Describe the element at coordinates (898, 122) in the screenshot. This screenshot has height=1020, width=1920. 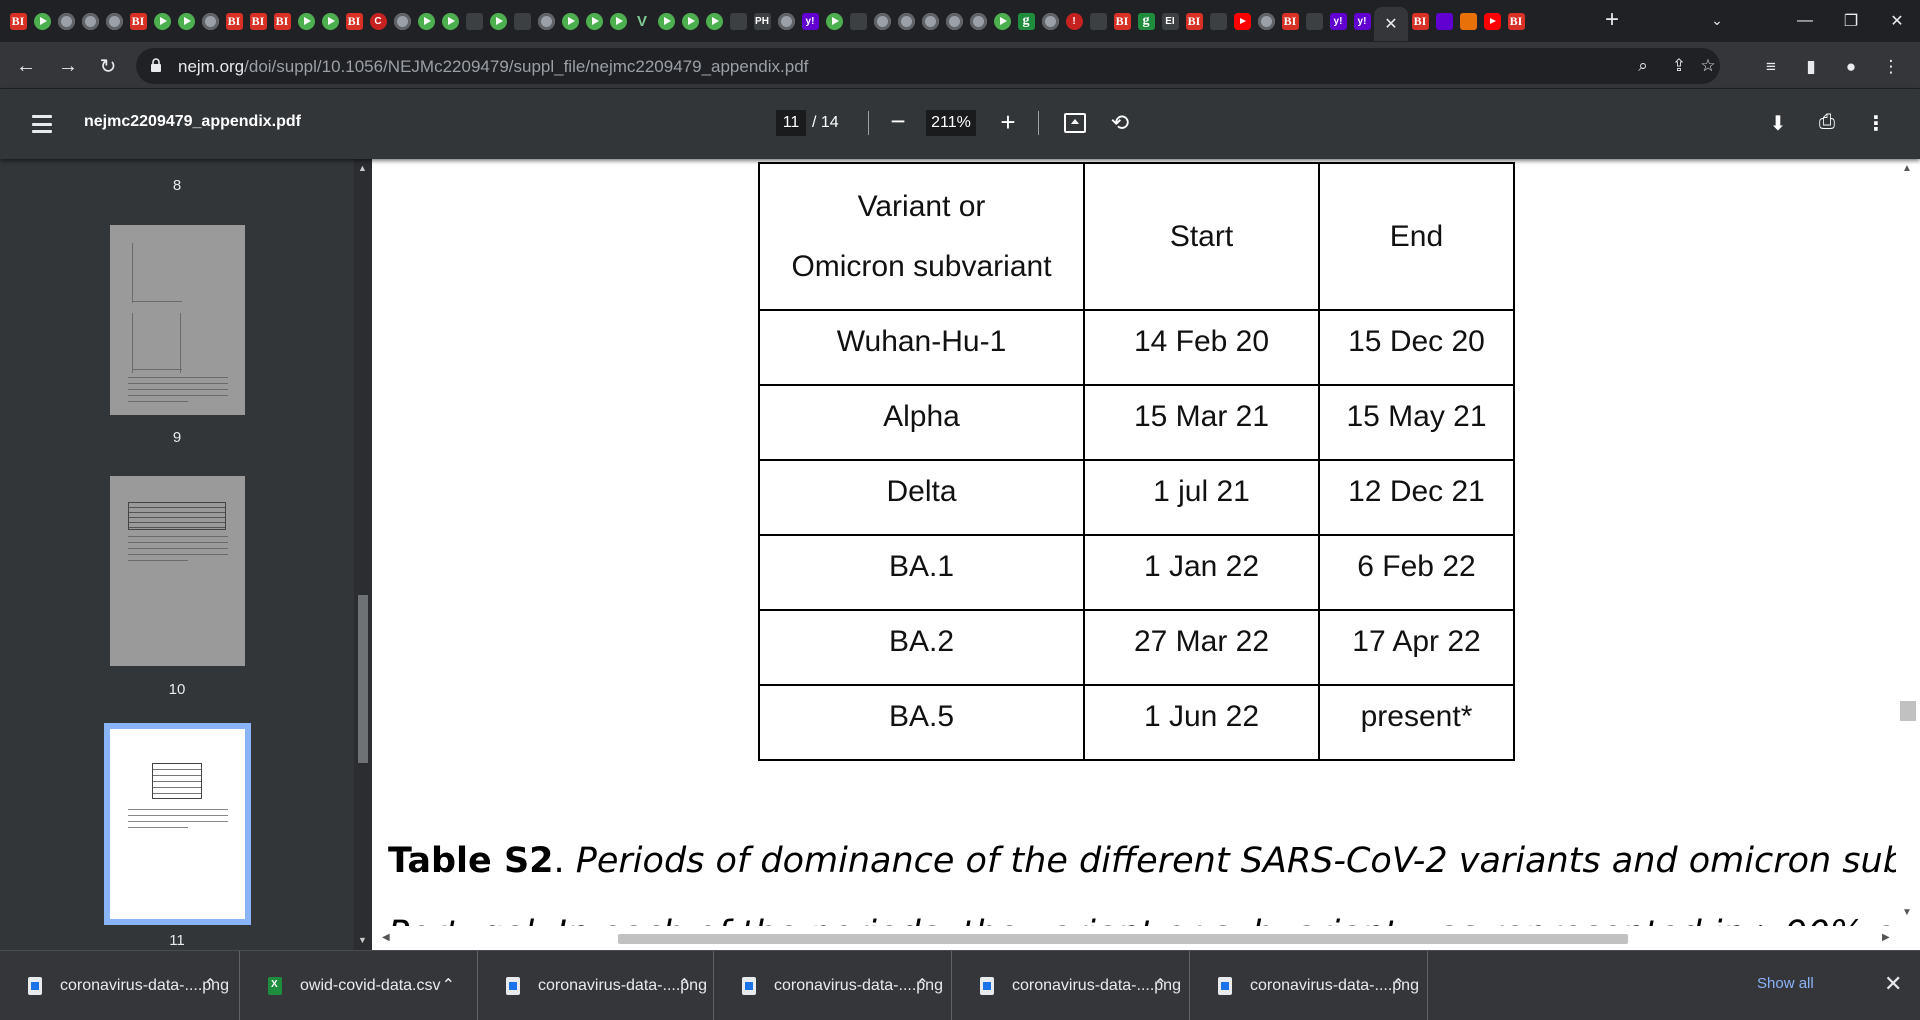
I see `zoom-out-button: −` at that location.